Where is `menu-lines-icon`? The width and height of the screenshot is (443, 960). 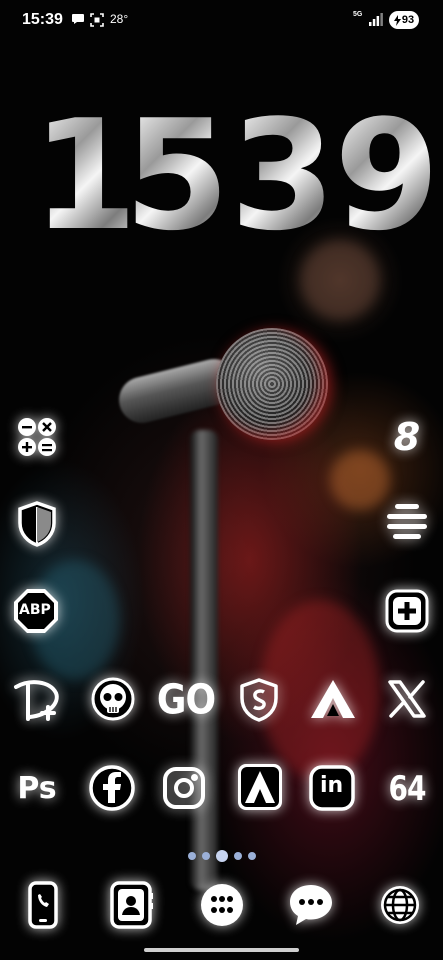 menu-lines-icon is located at coordinates (407, 523).